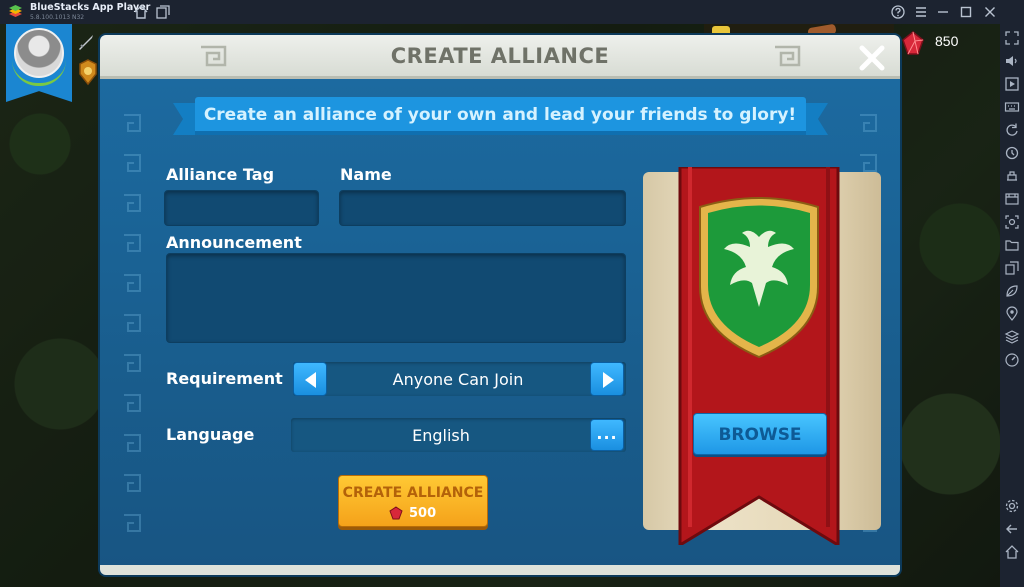  Describe the element at coordinates (241, 208) in the screenshot. I see `alliance-tag-input` at that location.